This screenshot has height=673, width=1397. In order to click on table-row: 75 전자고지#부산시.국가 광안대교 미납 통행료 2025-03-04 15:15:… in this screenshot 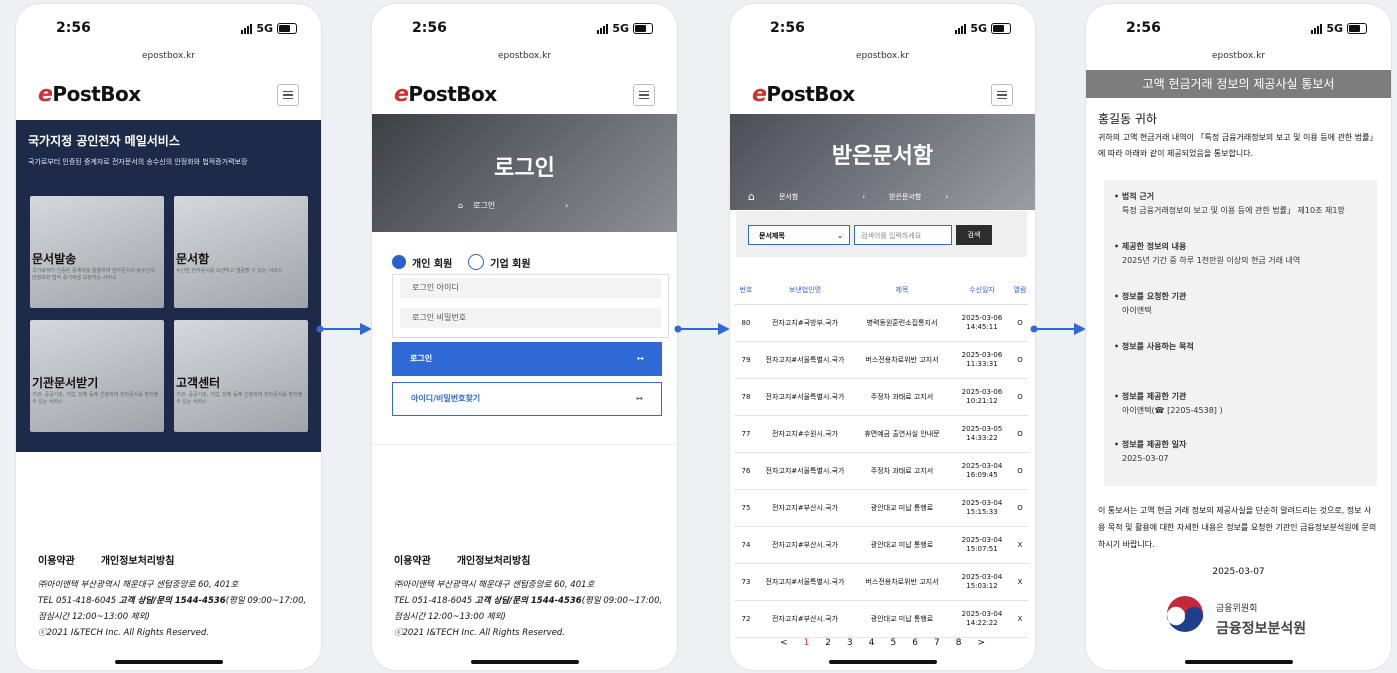, I will do `click(881, 508)`.